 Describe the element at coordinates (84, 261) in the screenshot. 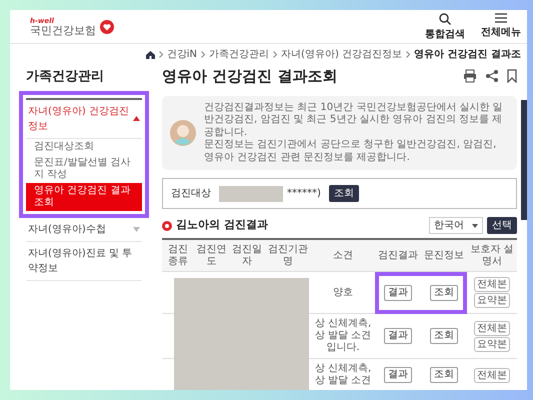

I see `sidebar-item: 자녀(영유아)진료 및 투약정보` at that location.